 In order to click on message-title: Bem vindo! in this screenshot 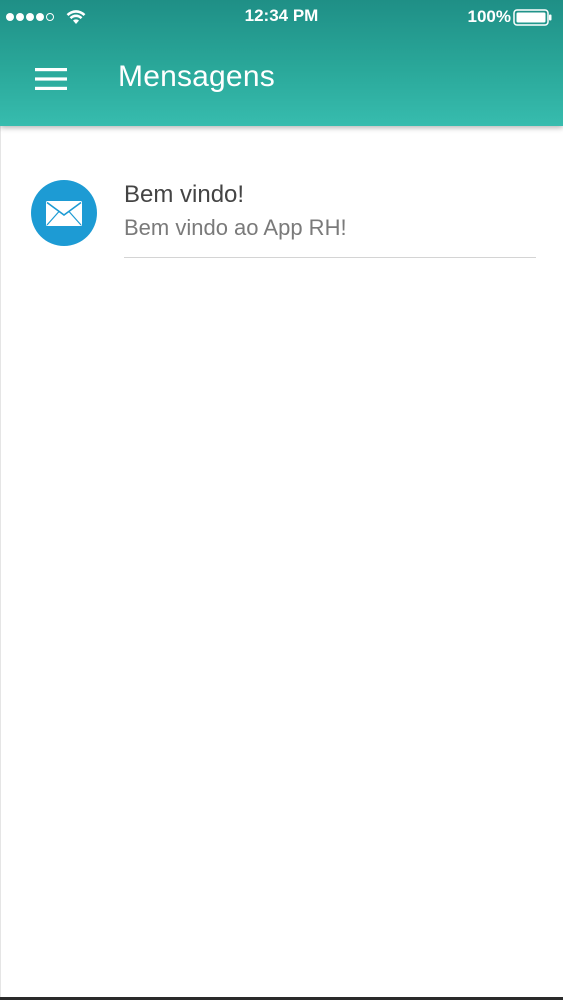, I will do `click(184, 194)`.